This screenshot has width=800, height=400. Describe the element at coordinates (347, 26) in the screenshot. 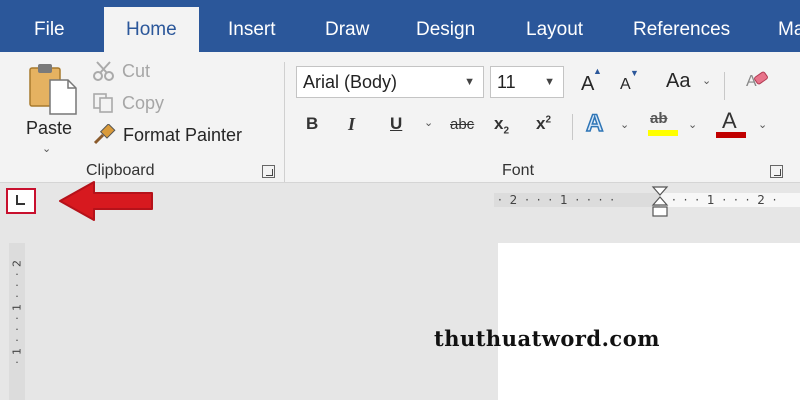

I see `tab-draw: Draw` at that location.